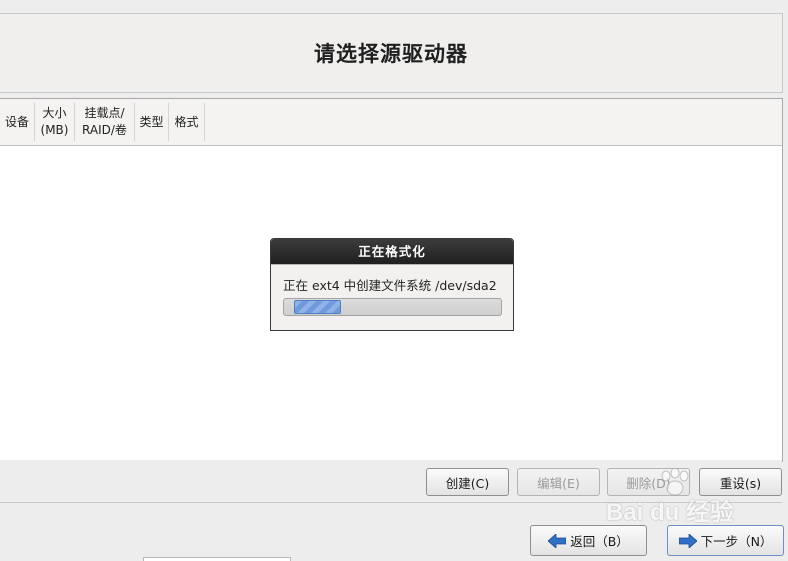 The height and width of the screenshot is (561, 788). Describe the element at coordinates (688, 540) in the screenshot. I see `arrow-right-icon` at that location.